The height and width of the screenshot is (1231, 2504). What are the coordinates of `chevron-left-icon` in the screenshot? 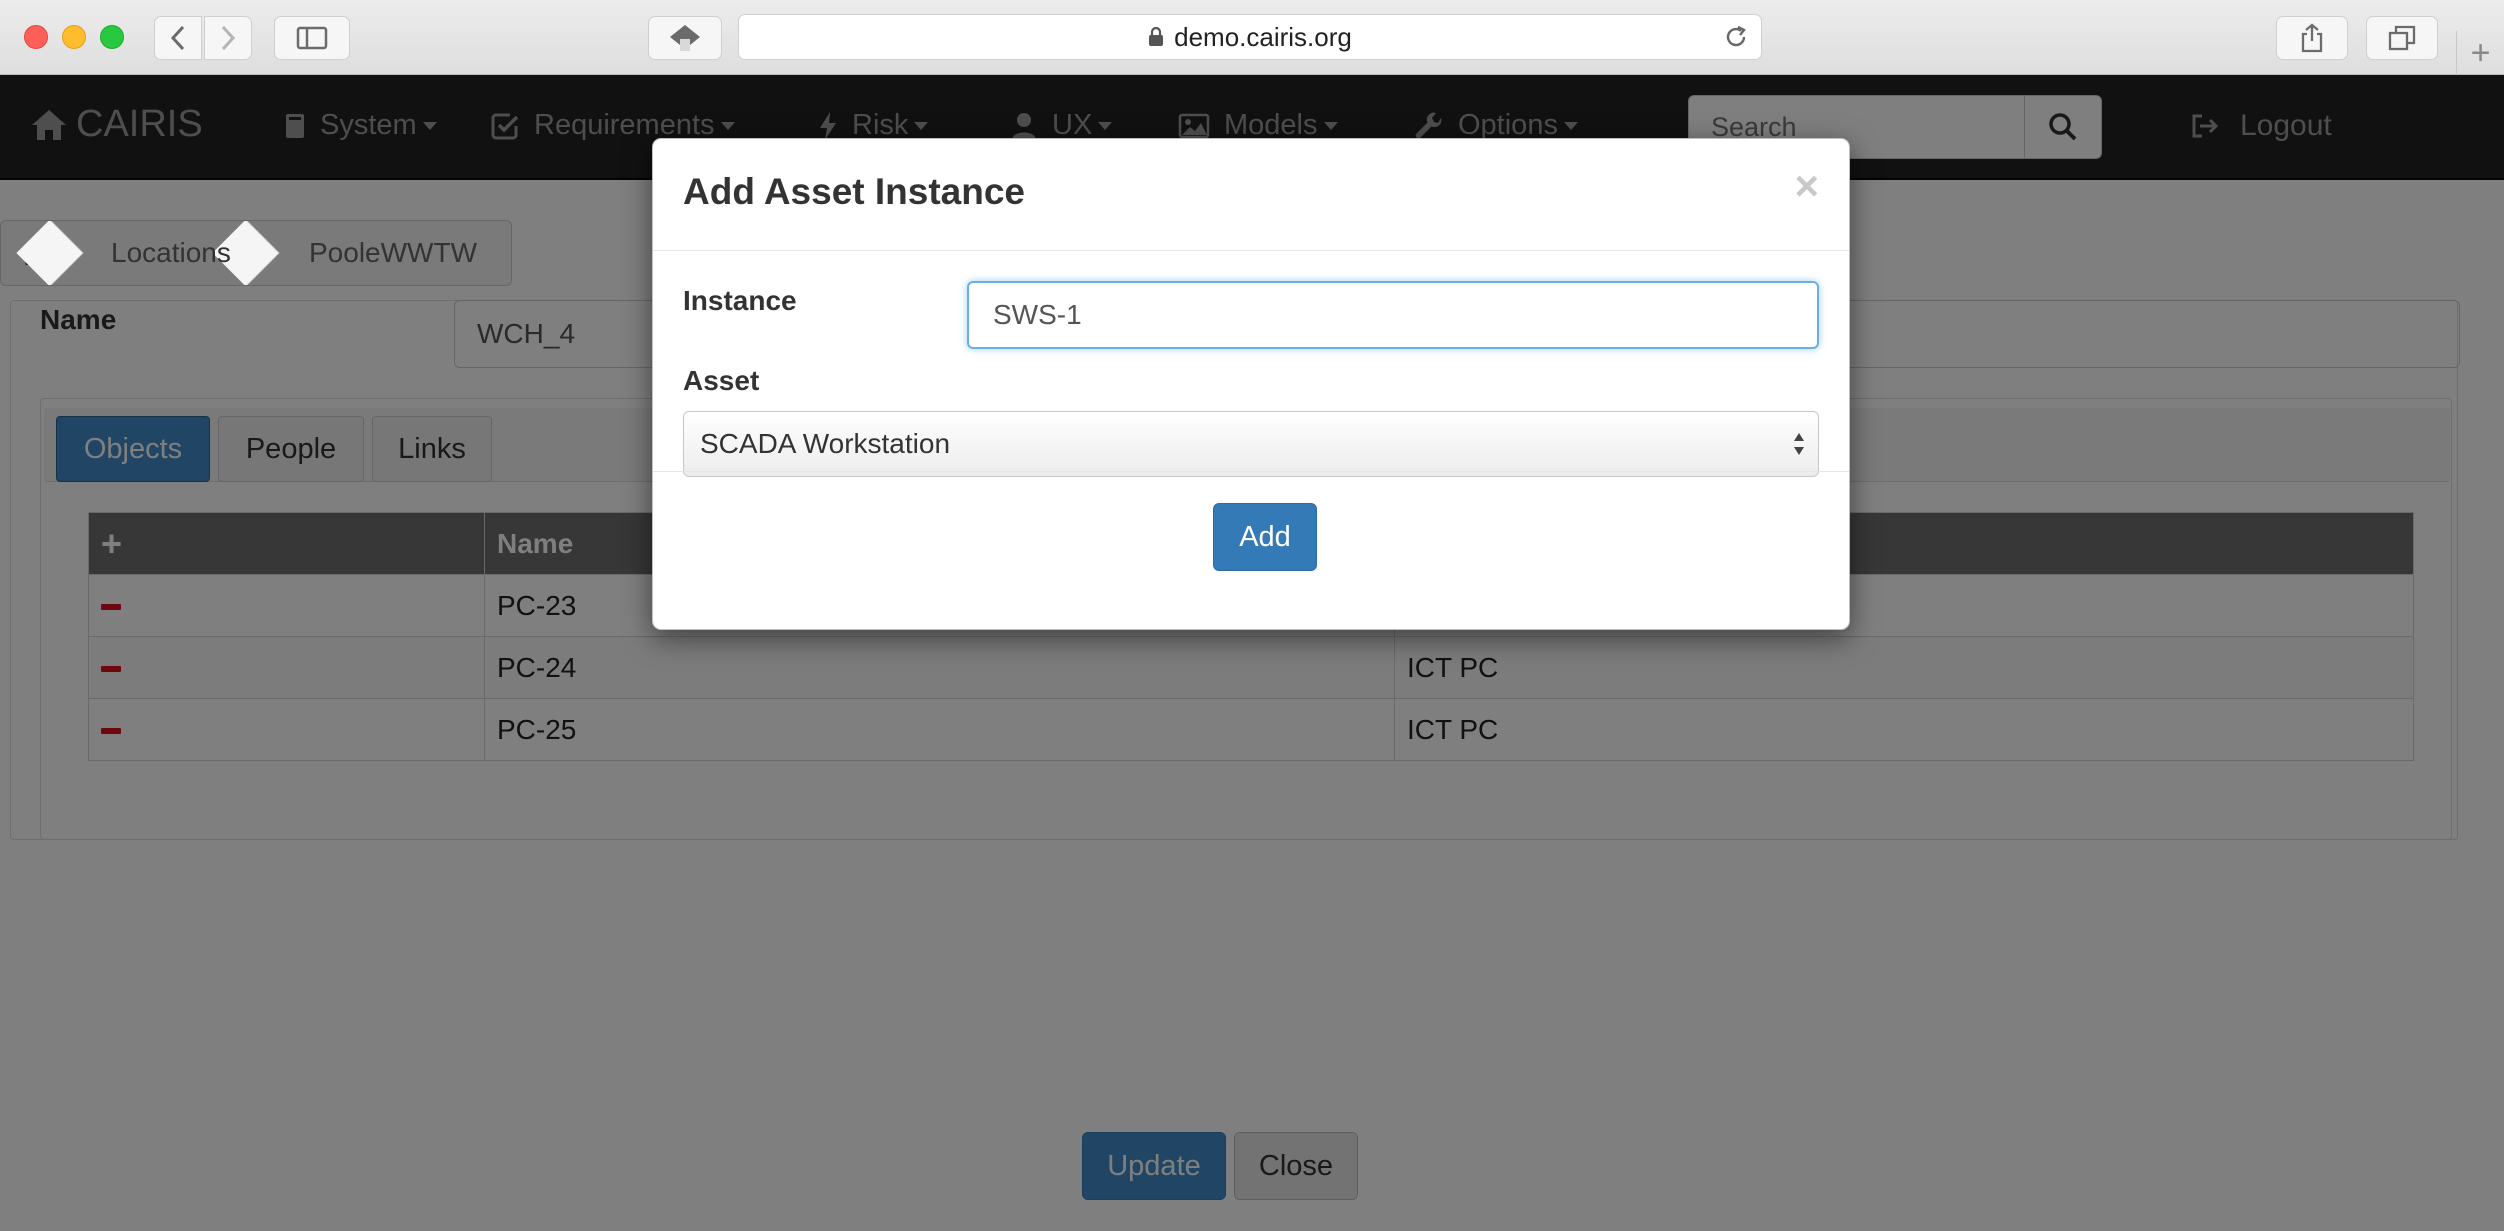 It's located at (177, 38).